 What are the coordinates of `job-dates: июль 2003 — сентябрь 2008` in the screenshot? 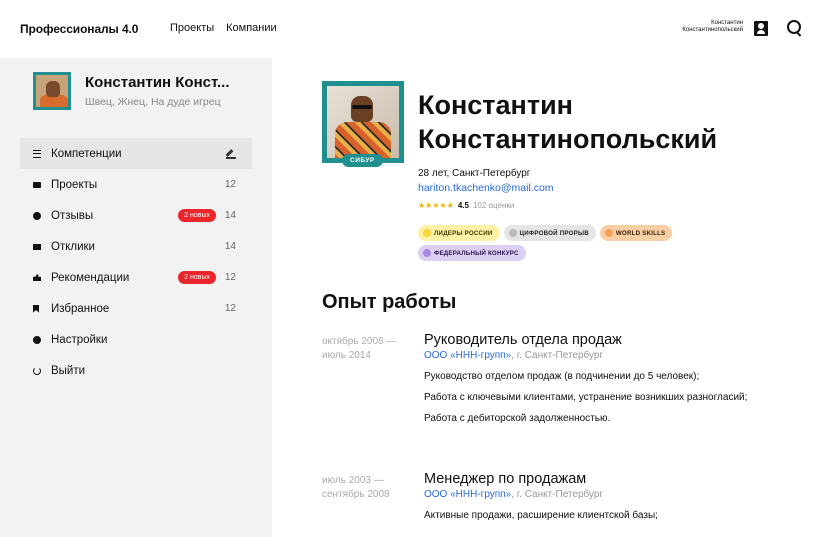 It's located at (369, 488).